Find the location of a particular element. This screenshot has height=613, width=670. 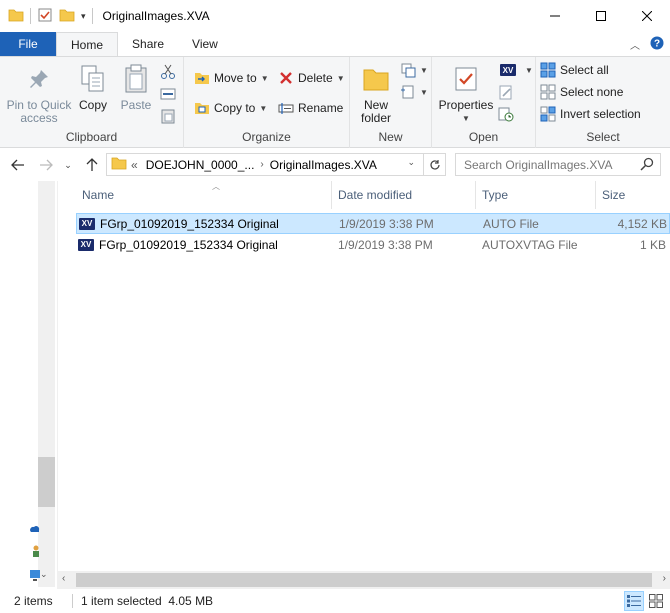

column-header-name: Name ︿ is located at coordinates (204, 195).